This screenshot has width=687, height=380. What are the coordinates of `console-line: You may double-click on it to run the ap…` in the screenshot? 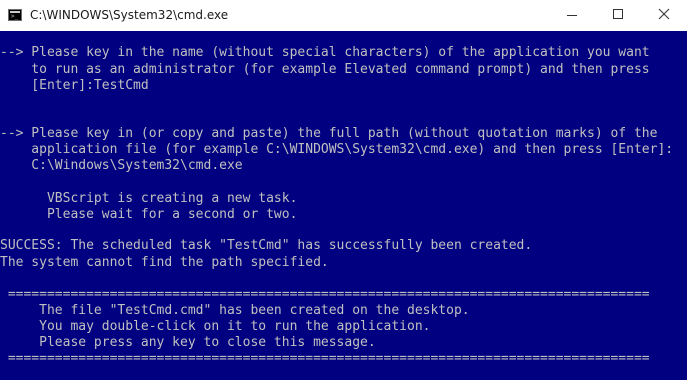 It's located at (215, 326).